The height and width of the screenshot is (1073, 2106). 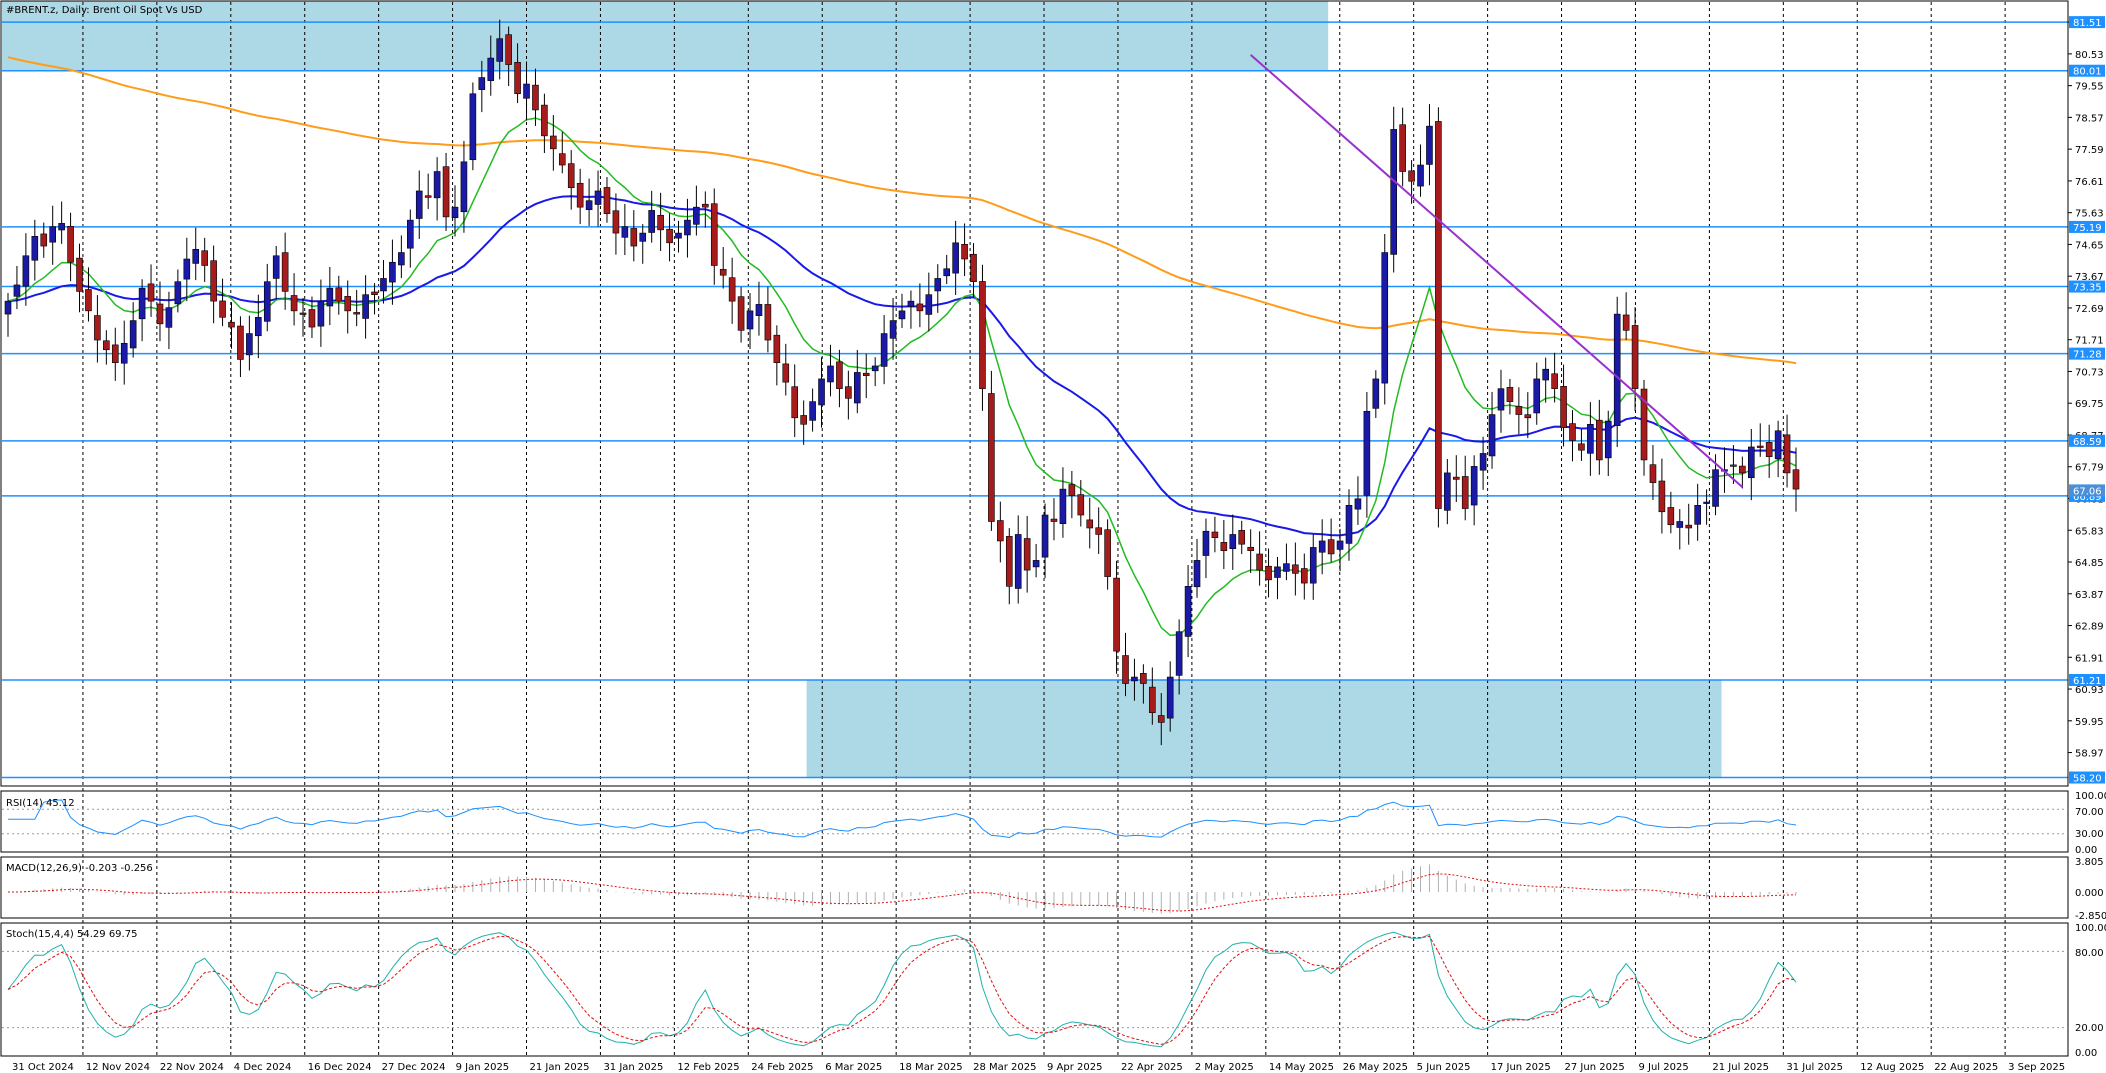 I want to click on date-label: 31 Jul 2025, so click(x=1814, y=1067).